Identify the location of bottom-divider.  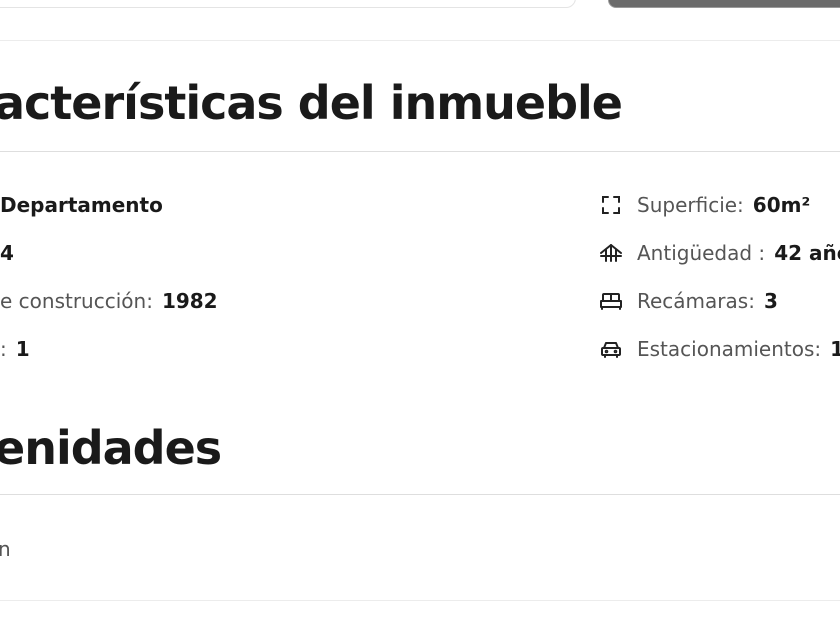
(420, 600).